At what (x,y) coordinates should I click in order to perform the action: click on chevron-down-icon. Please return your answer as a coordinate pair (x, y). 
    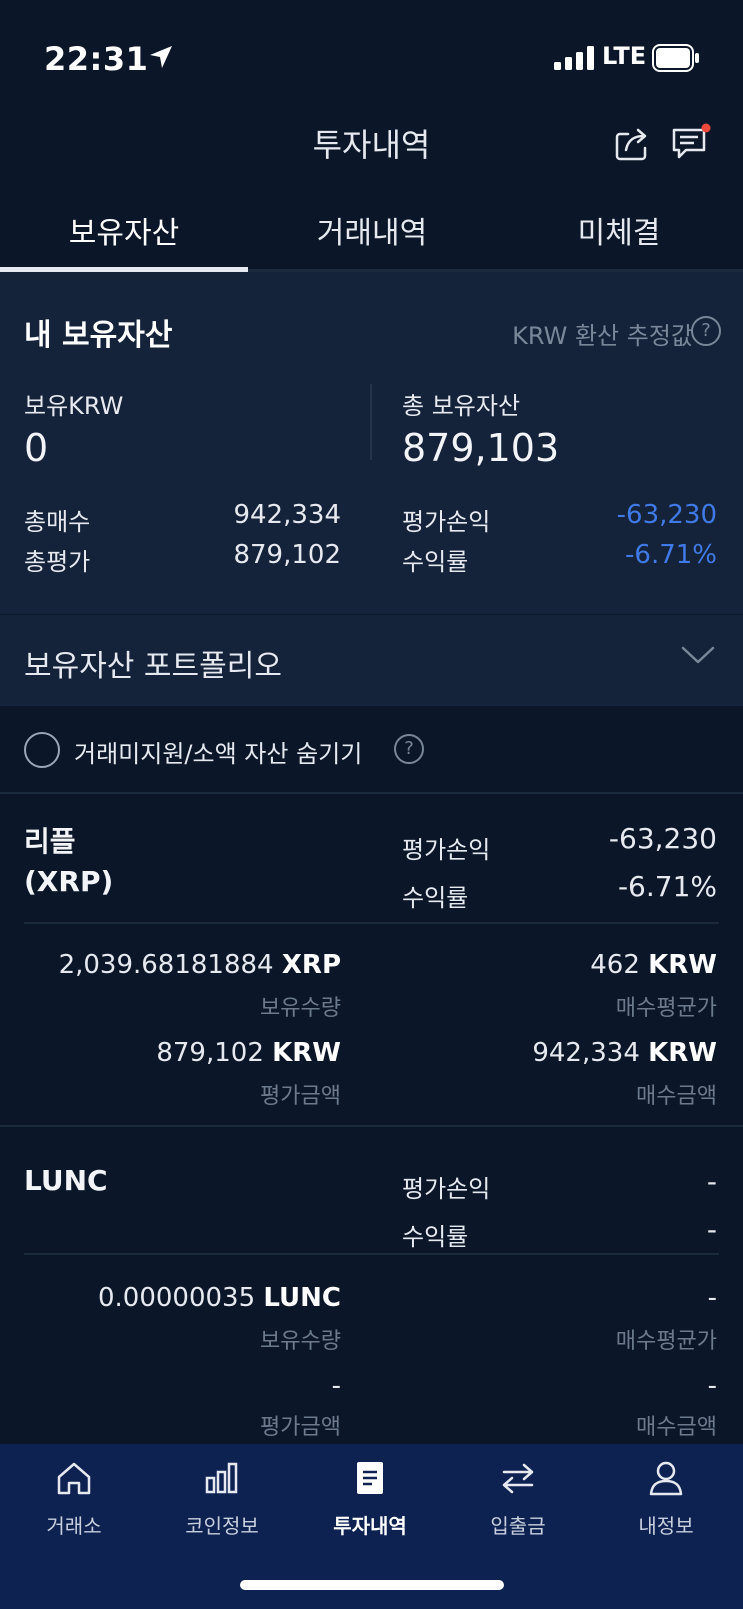
    Looking at the image, I should click on (698, 655).